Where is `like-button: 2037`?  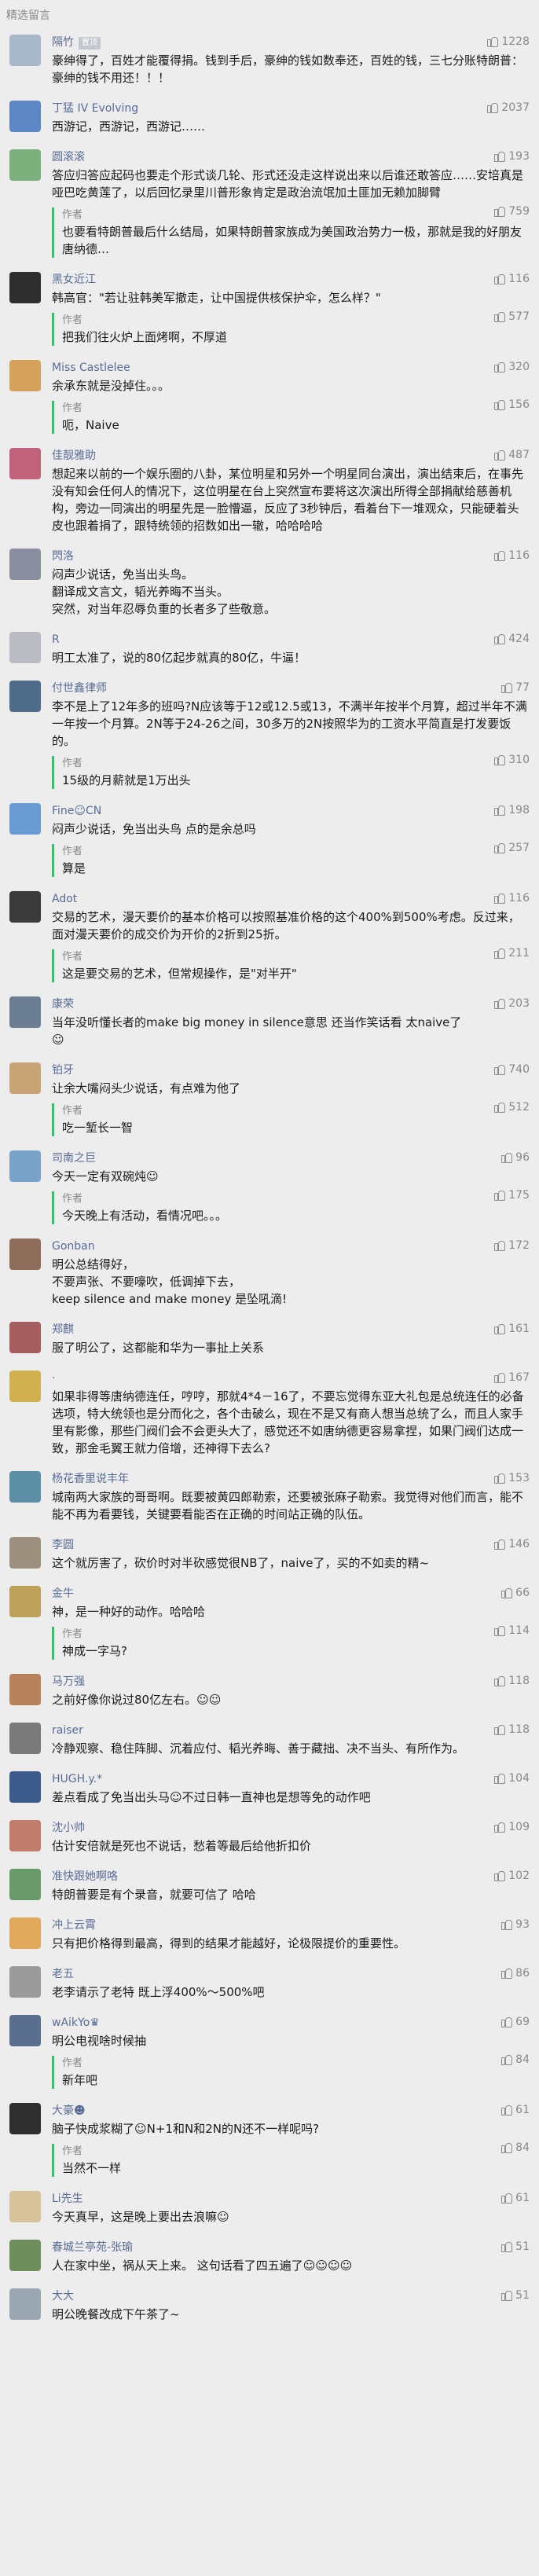 like-button: 2037 is located at coordinates (508, 107).